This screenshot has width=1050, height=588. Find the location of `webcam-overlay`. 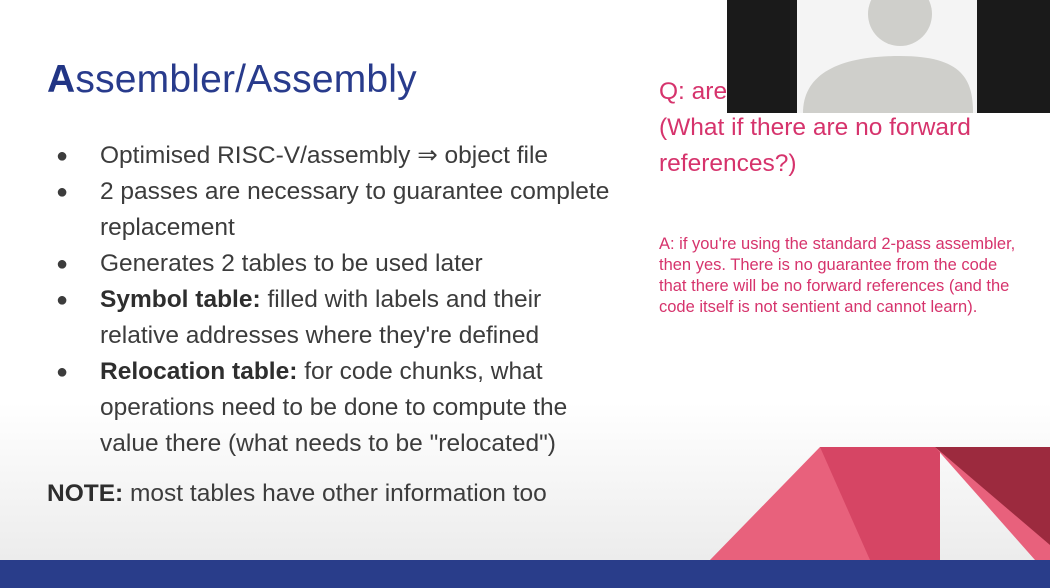

webcam-overlay is located at coordinates (888, 56).